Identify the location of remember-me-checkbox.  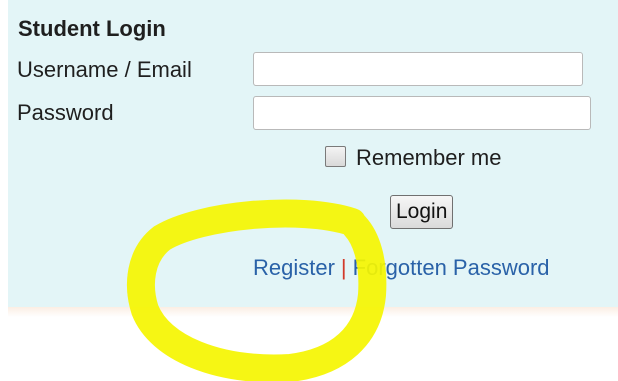
(335, 156).